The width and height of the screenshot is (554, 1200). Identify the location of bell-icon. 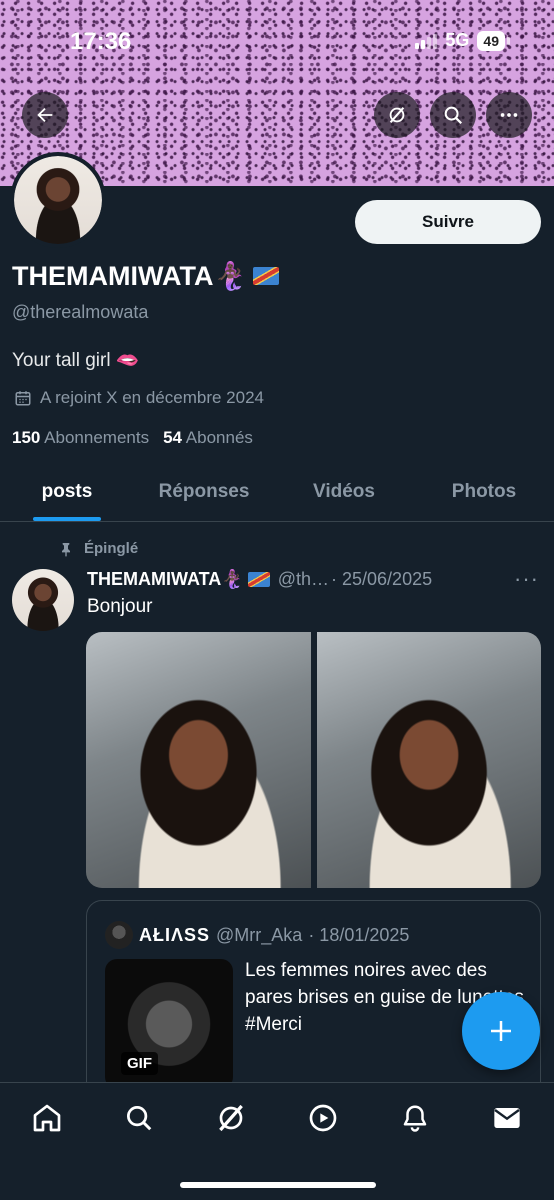
(415, 1118).